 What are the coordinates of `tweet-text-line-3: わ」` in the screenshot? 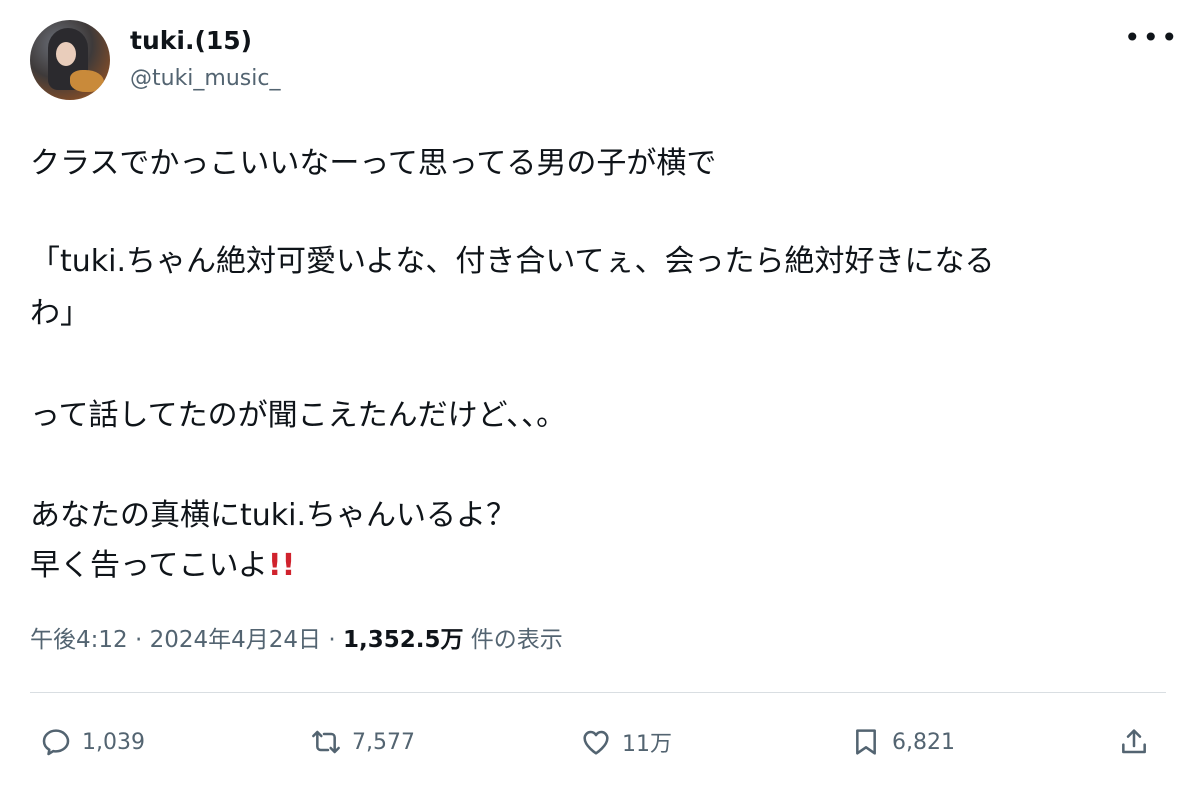 It's located at (60, 313).